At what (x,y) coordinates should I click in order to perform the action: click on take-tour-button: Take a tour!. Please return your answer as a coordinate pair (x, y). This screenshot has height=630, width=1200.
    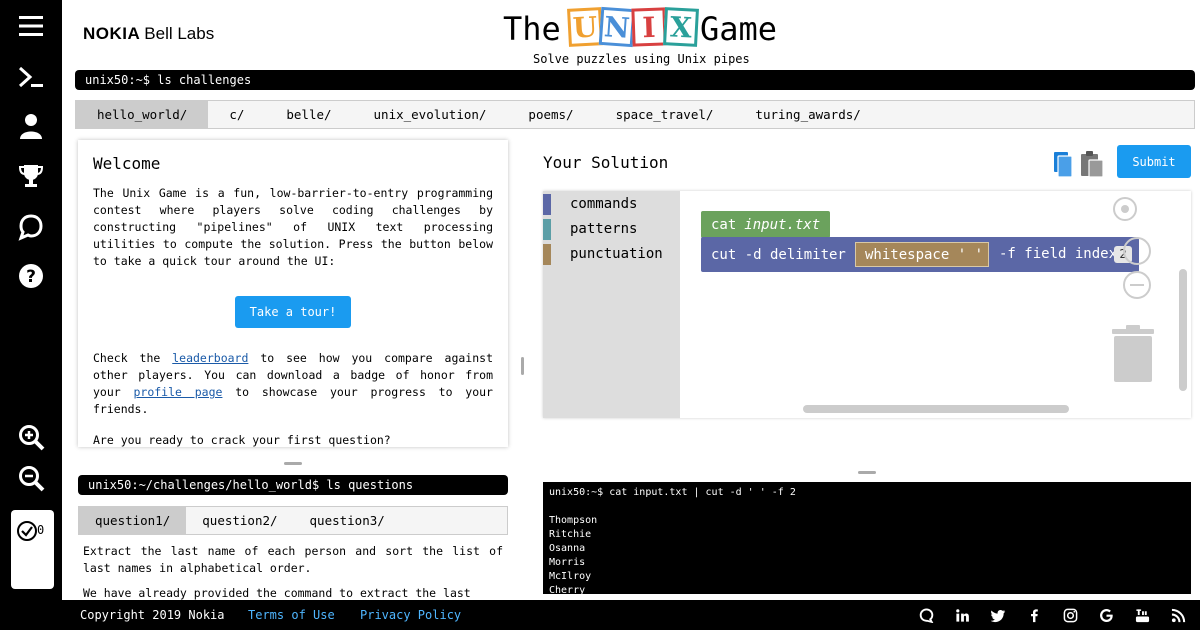
    Looking at the image, I should click on (293, 312).